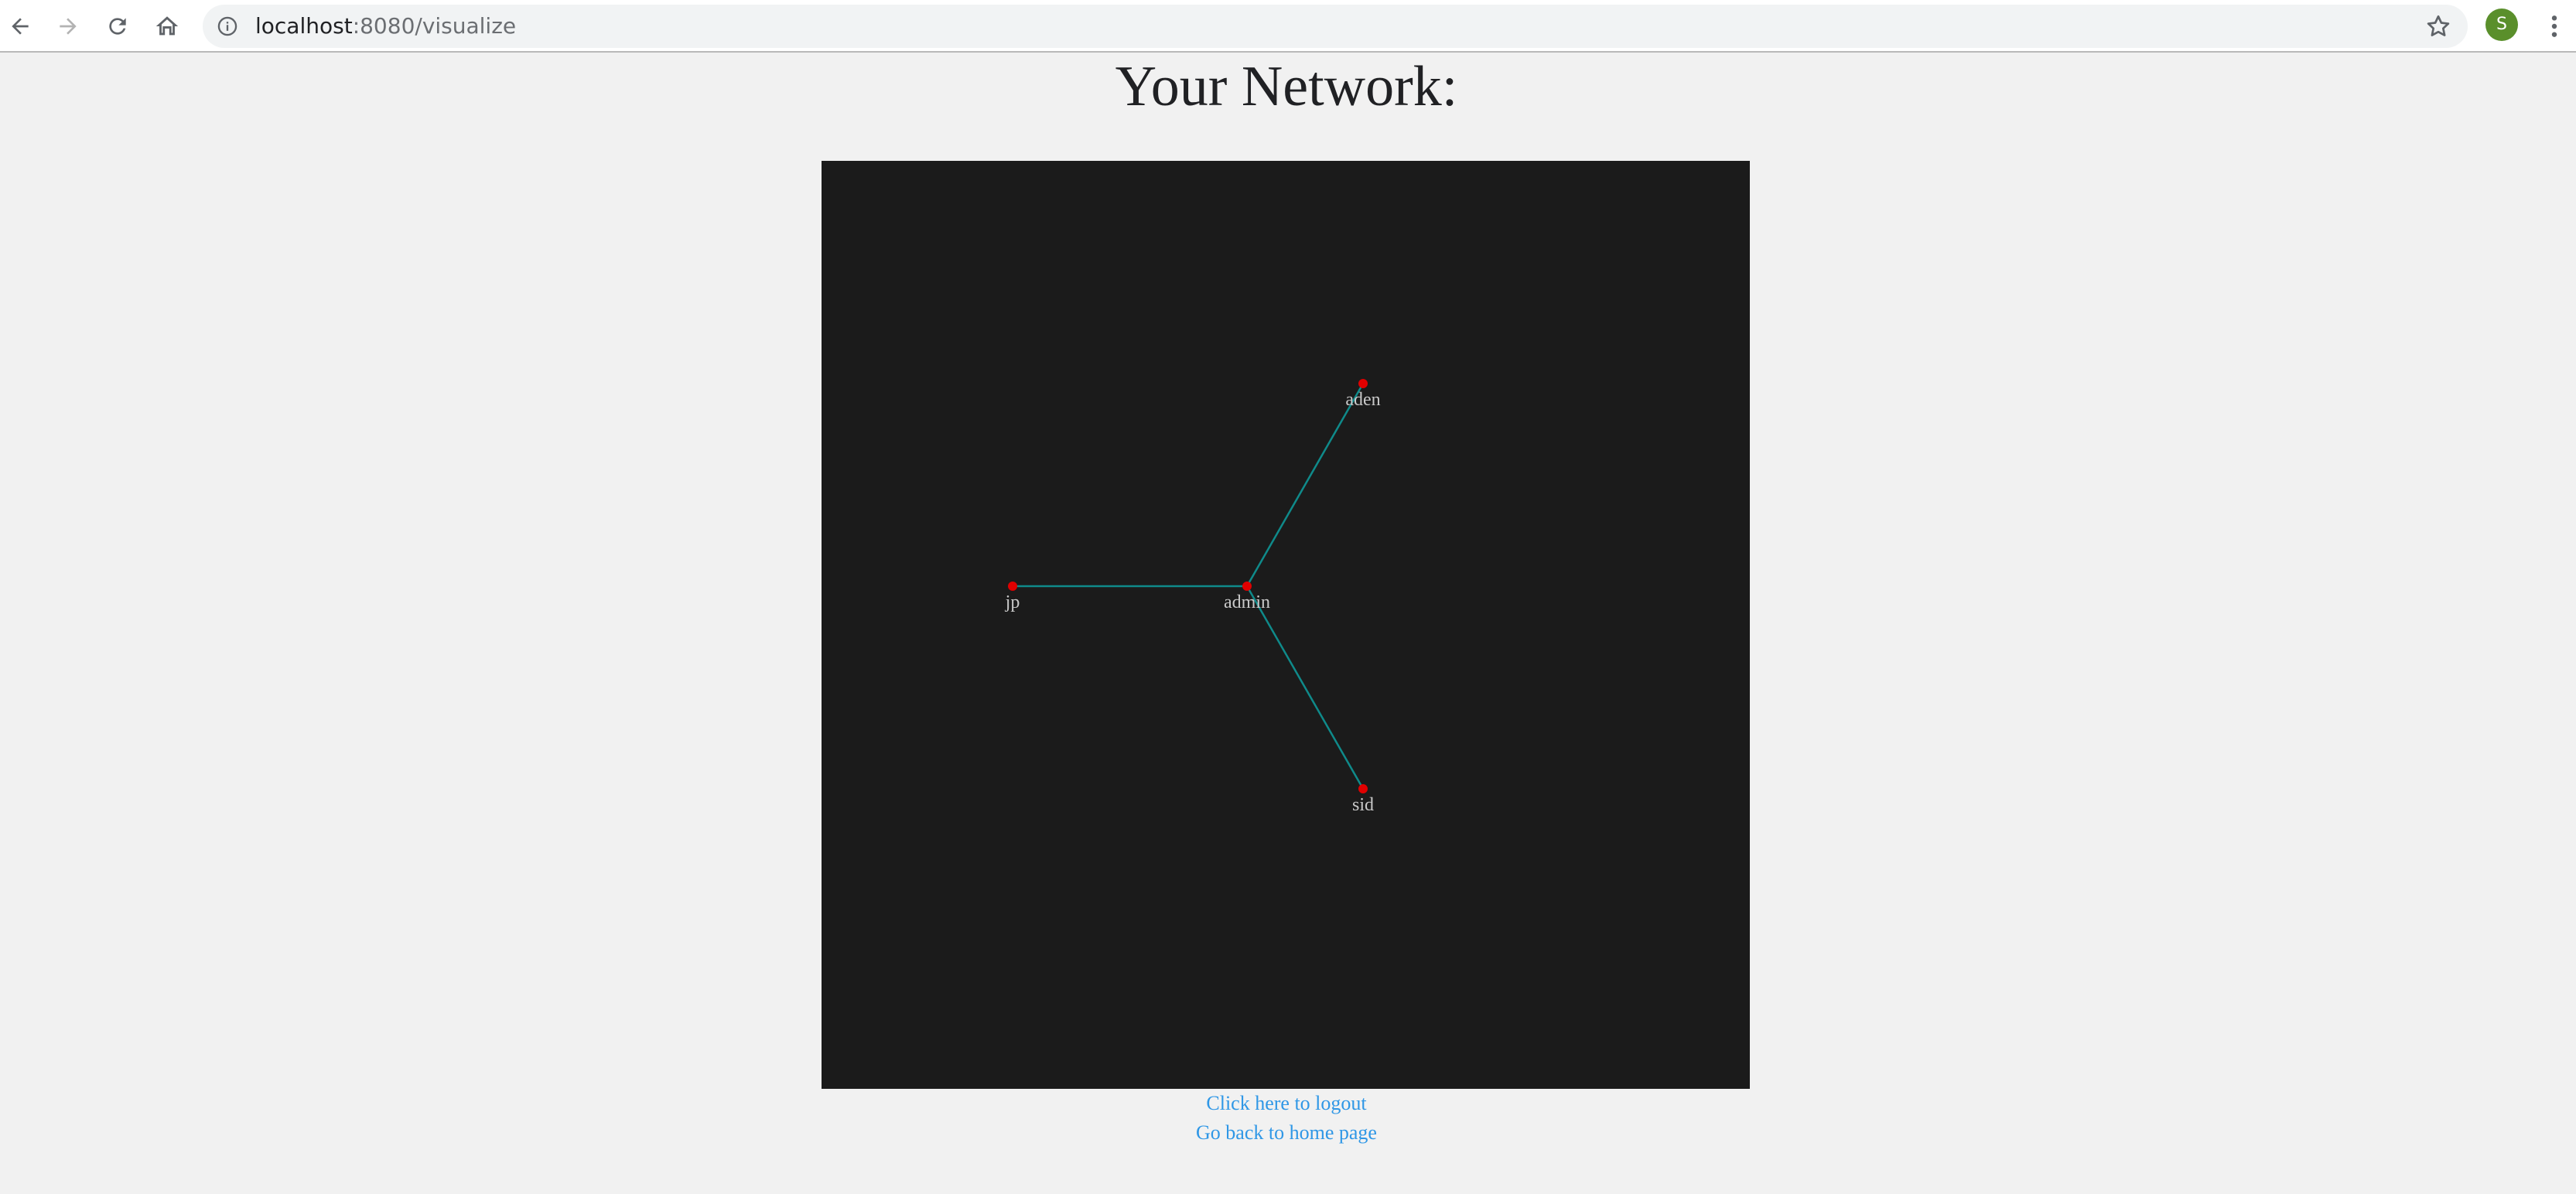 The height and width of the screenshot is (1194, 2576). I want to click on node-label-aden: aden, so click(1362, 400).